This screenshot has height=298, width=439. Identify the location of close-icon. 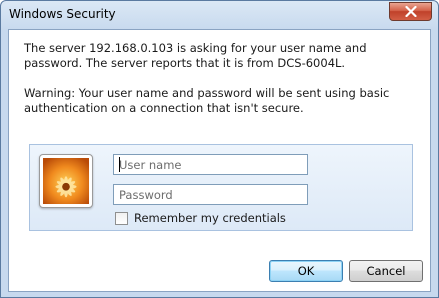
(410, 11).